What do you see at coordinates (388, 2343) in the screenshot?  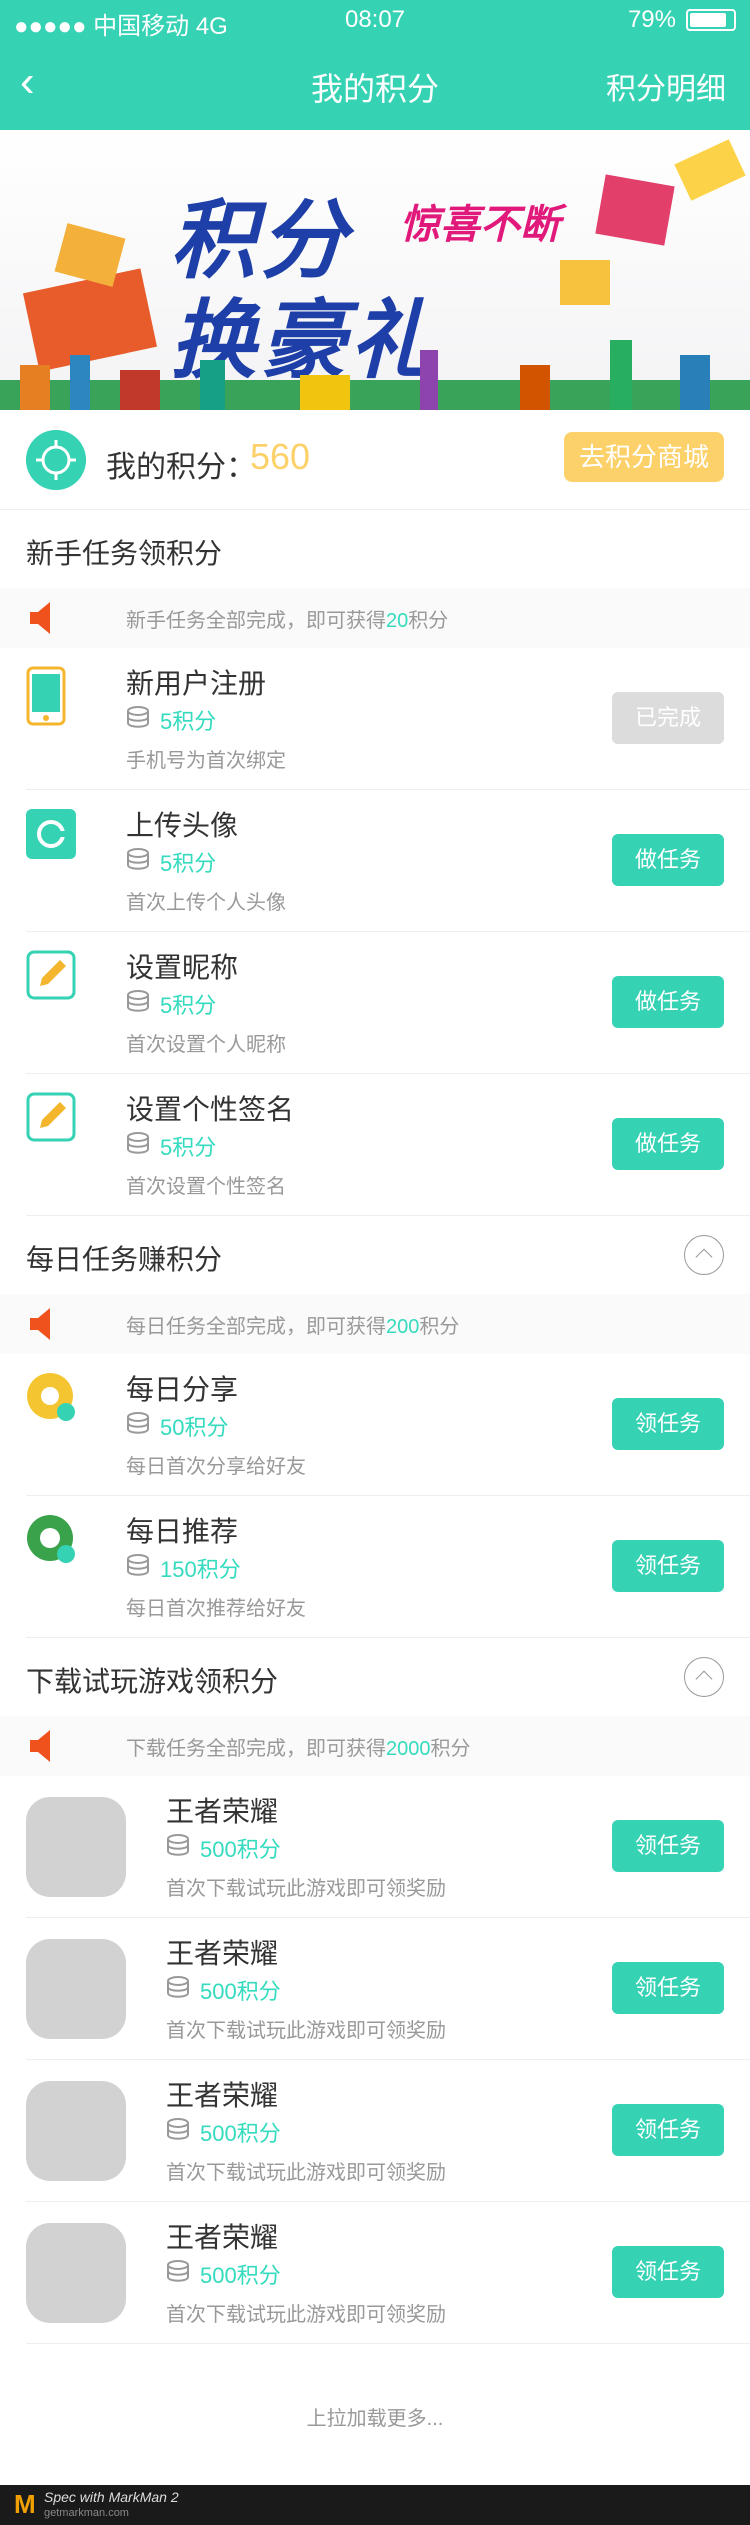 I see `divider` at bounding box center [388, 2343].